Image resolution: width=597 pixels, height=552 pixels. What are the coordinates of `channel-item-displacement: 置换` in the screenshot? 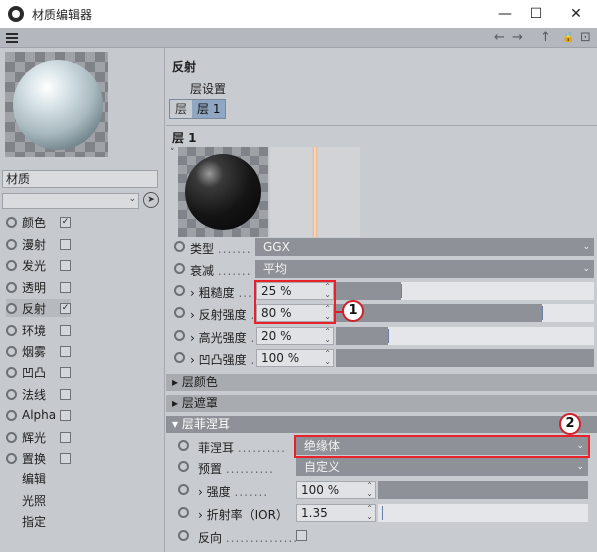 It's located at (38, 458).